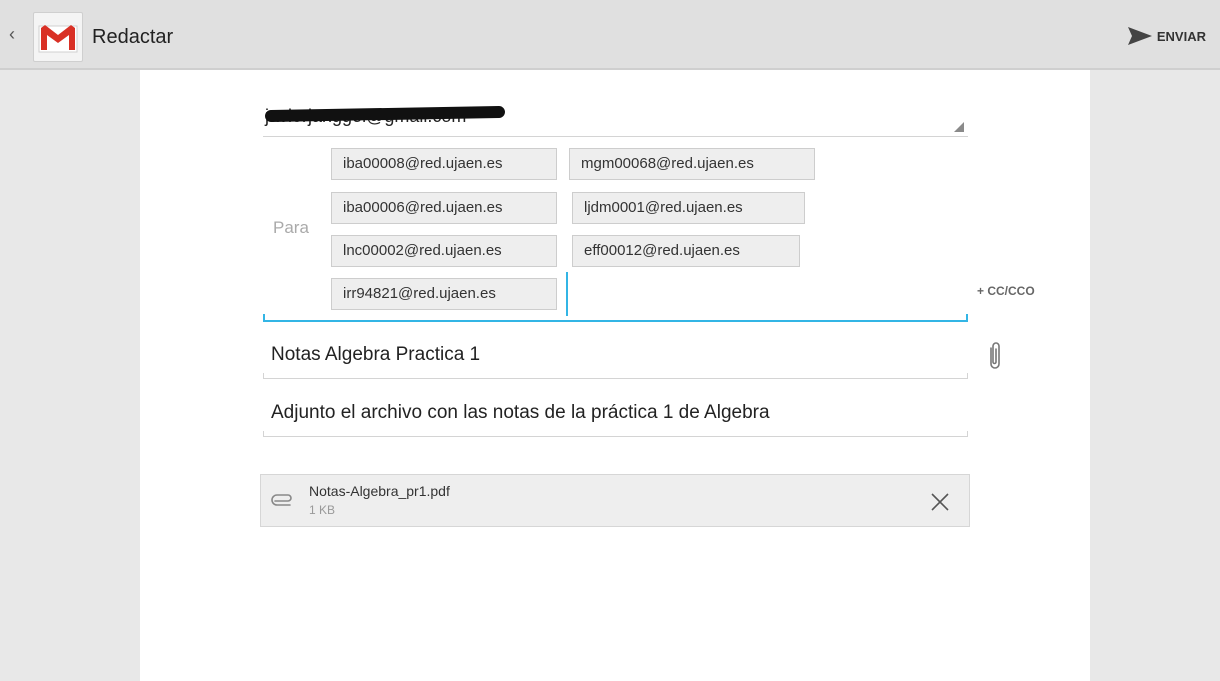 This screenshot has height=681, width=1220. I want to click on send-button: ENVIAR, so click(1166, 36).